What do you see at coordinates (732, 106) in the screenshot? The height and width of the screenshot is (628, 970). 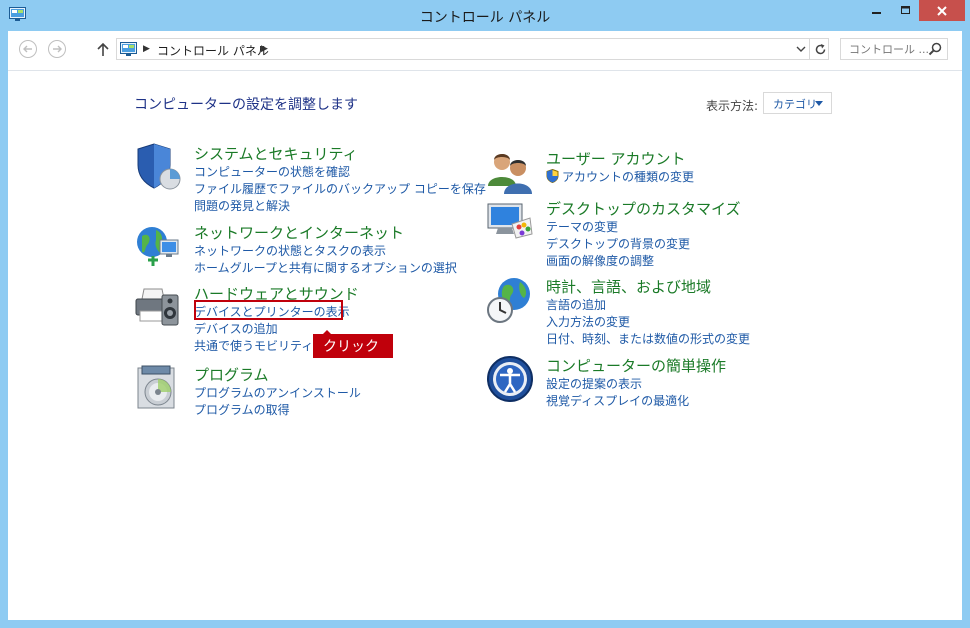 I see `view-by-label: 表示方法:` at bounding box center [732, 106].